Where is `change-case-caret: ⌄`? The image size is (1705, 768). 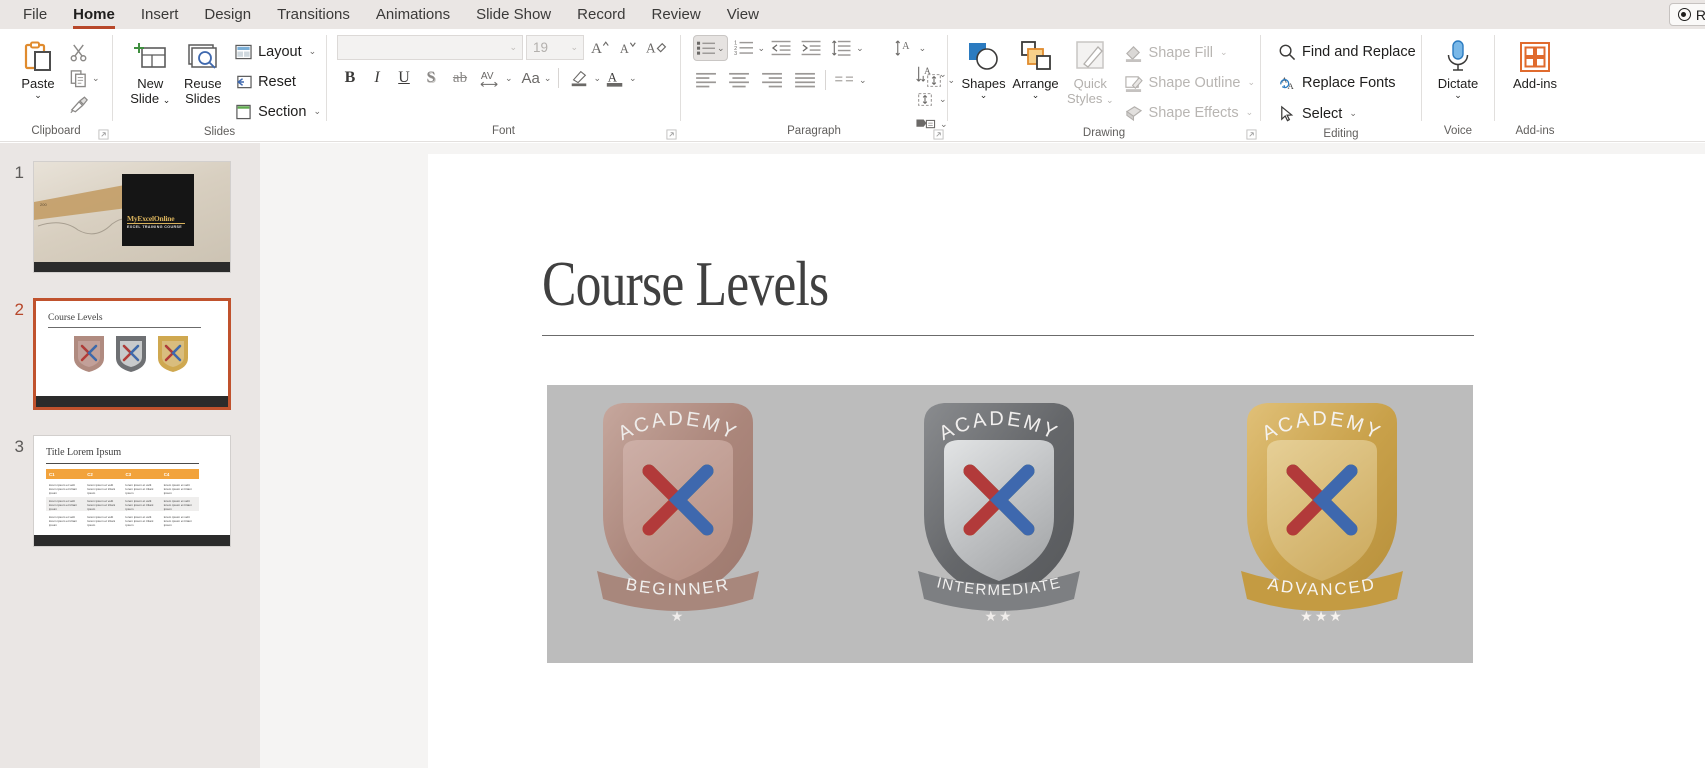
change-case-caret: ⌄ is located at coordinates (548, 78).